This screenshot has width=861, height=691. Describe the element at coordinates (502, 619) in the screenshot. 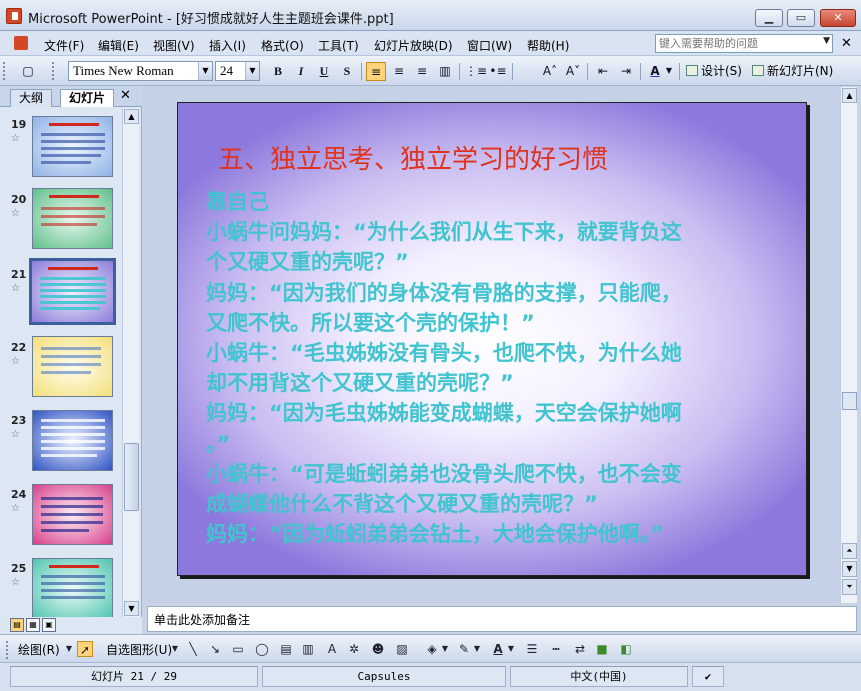

I see `notes-pane: 单击此处添加备注` at that location.